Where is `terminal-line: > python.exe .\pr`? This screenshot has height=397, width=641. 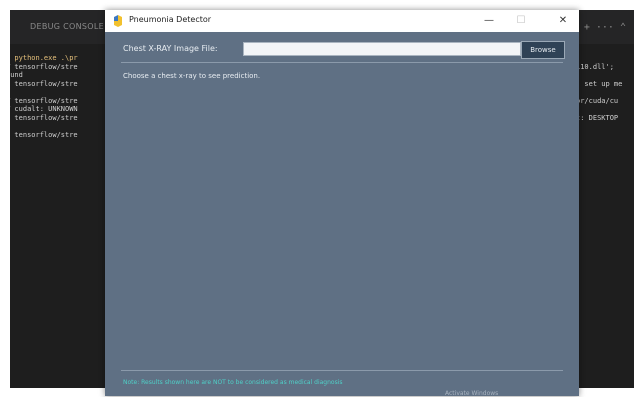 terminal-line: > python.exe .\pr is located at coordinates (44, 58).